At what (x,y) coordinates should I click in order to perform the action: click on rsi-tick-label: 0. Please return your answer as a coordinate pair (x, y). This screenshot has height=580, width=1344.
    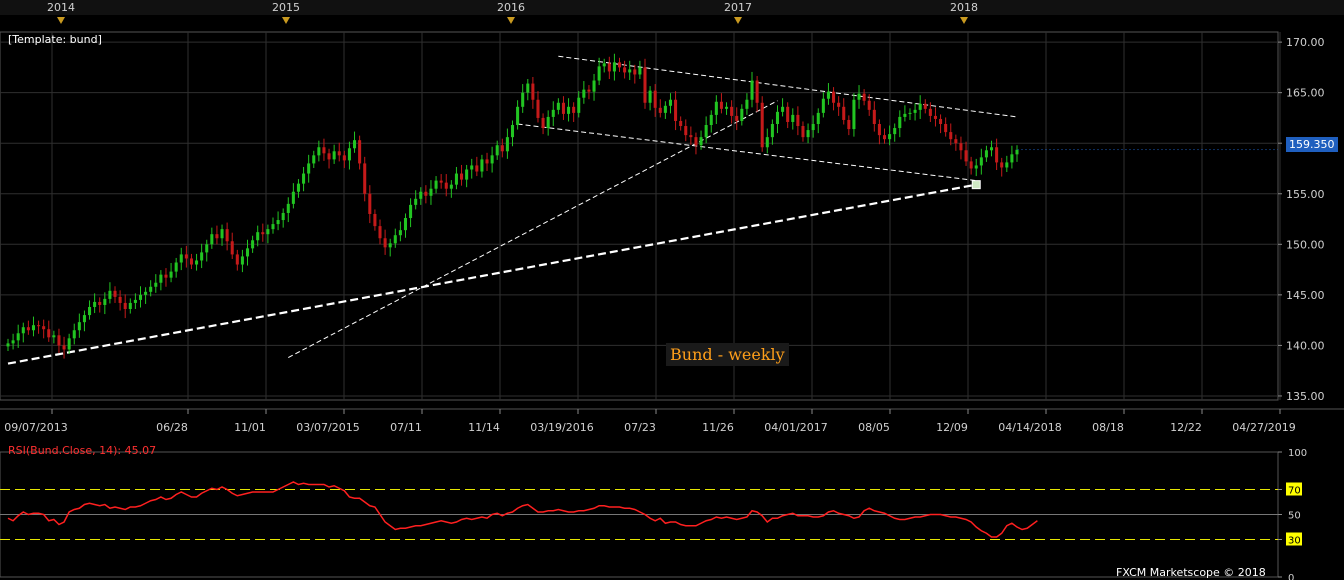
    Looking at the image, I should click on (1291, 576).